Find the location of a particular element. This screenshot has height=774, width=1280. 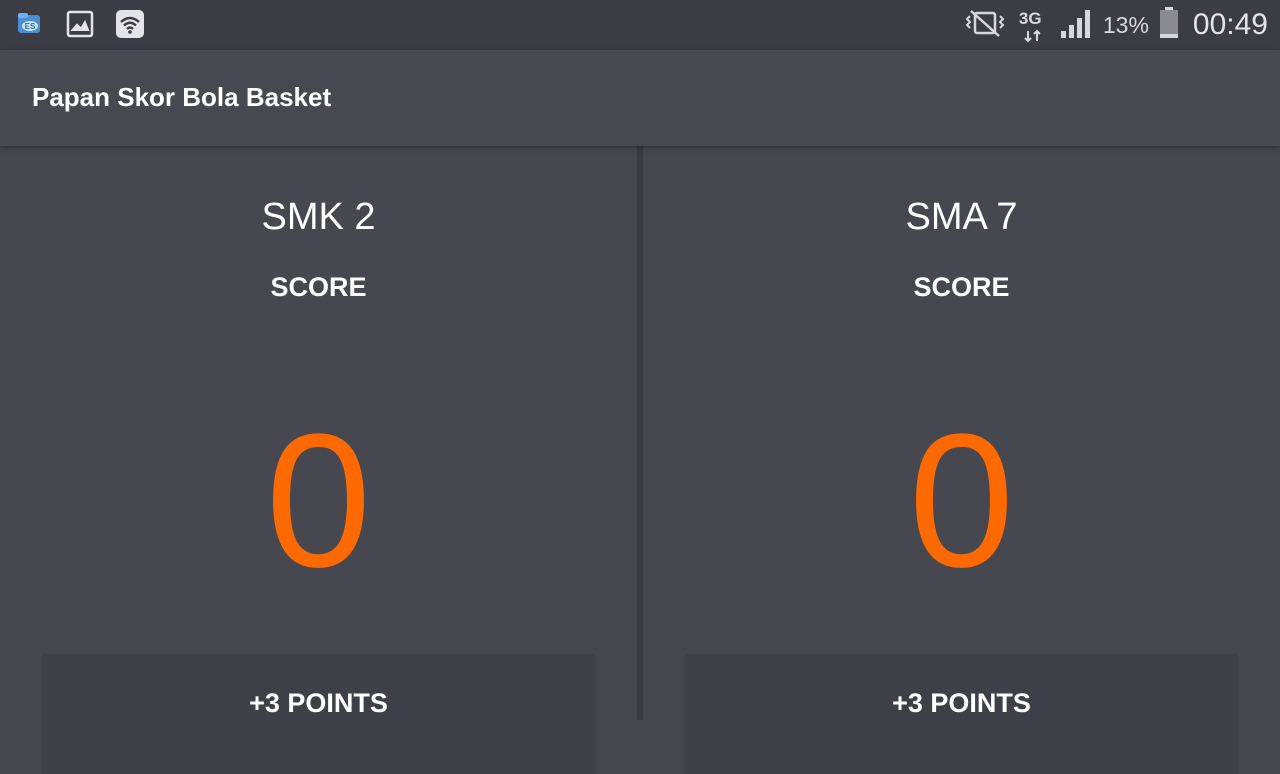

status-time: 00:49 is located at coordinates (1230, 24).